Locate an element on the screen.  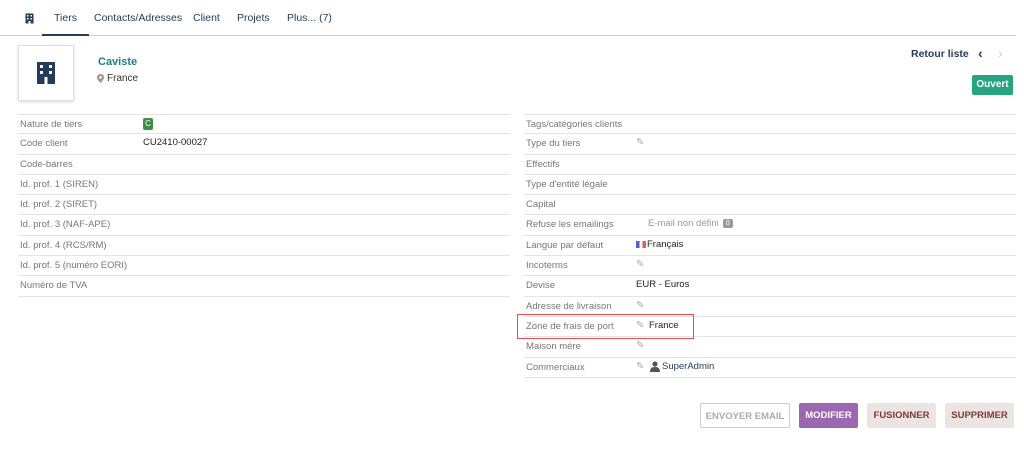
country-label: France is located at coordinates (123, 78).